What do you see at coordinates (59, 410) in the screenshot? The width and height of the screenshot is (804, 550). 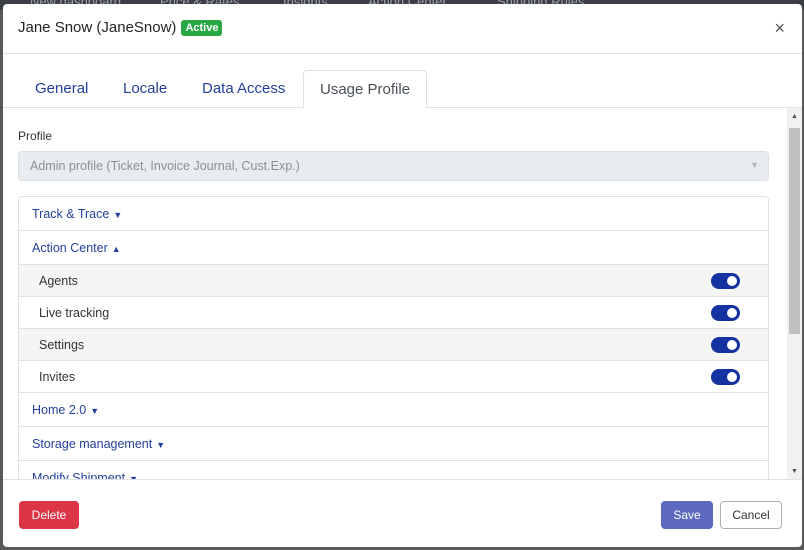 I see `section-label: Home 2.0` at bounding box center [59, 410].